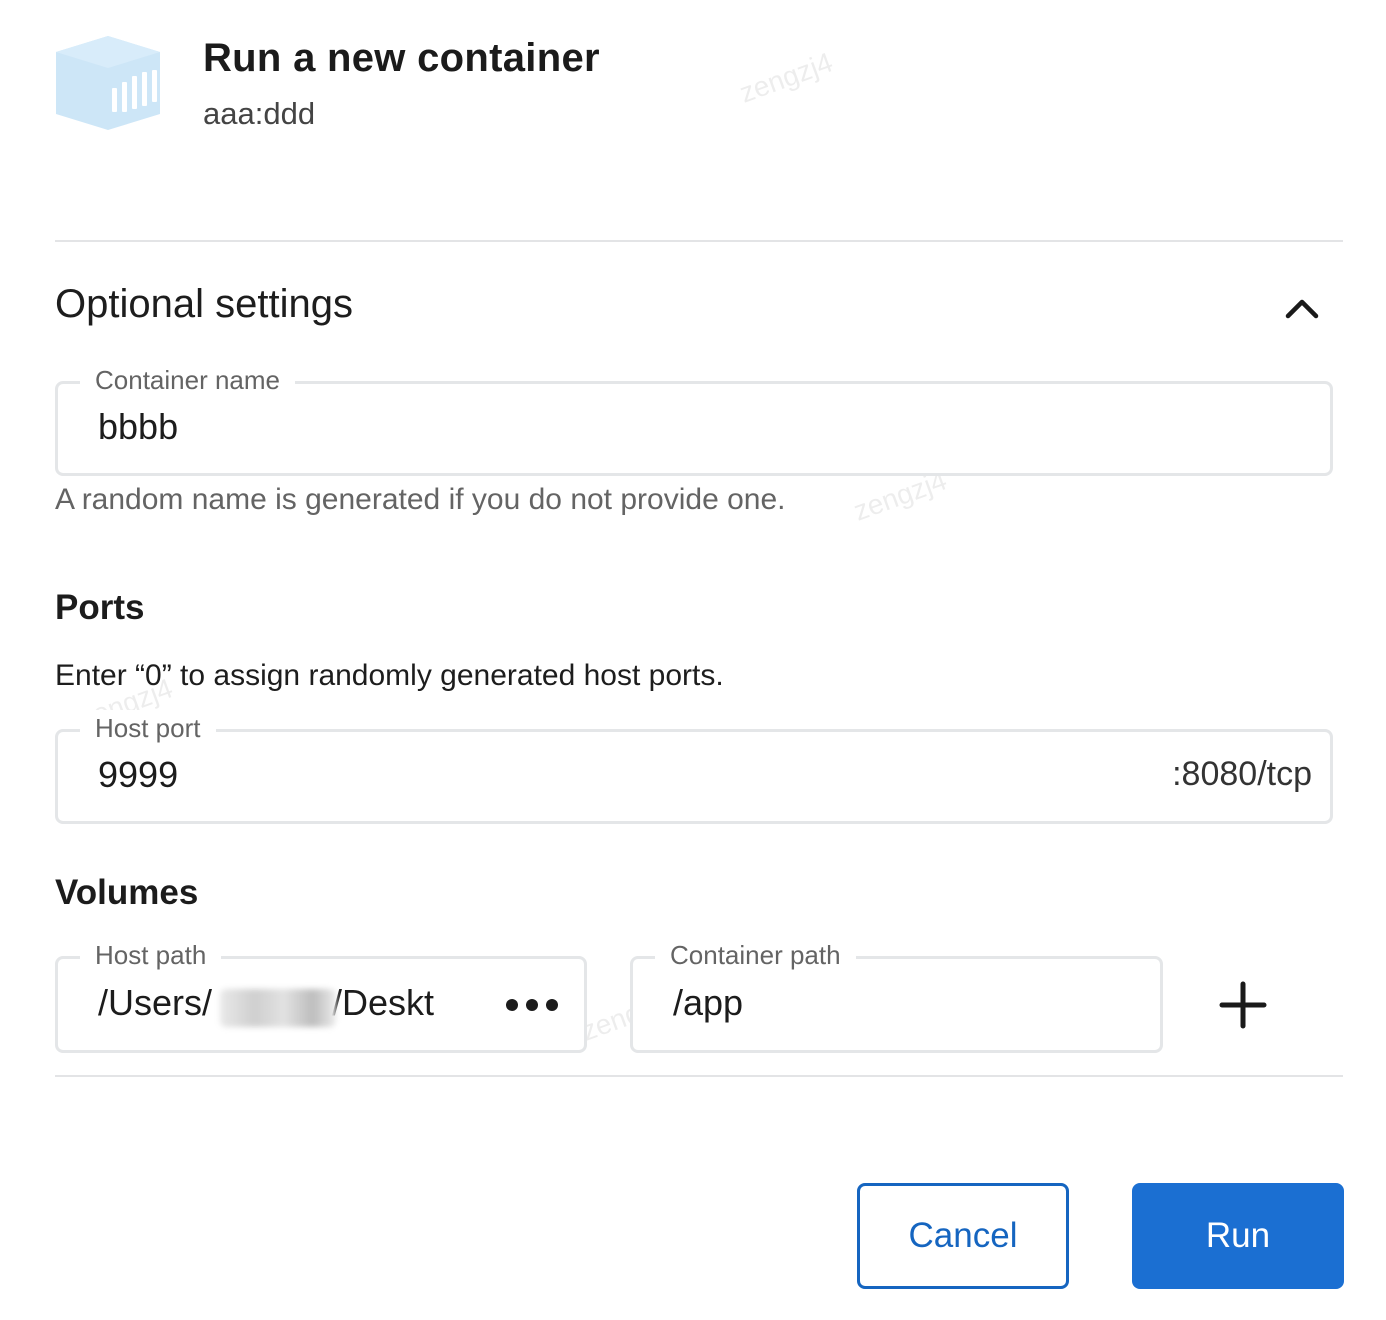 The width and height of the screenshot is (1386, 1320). I want to click on plus-icon, so click(1243, 1005).